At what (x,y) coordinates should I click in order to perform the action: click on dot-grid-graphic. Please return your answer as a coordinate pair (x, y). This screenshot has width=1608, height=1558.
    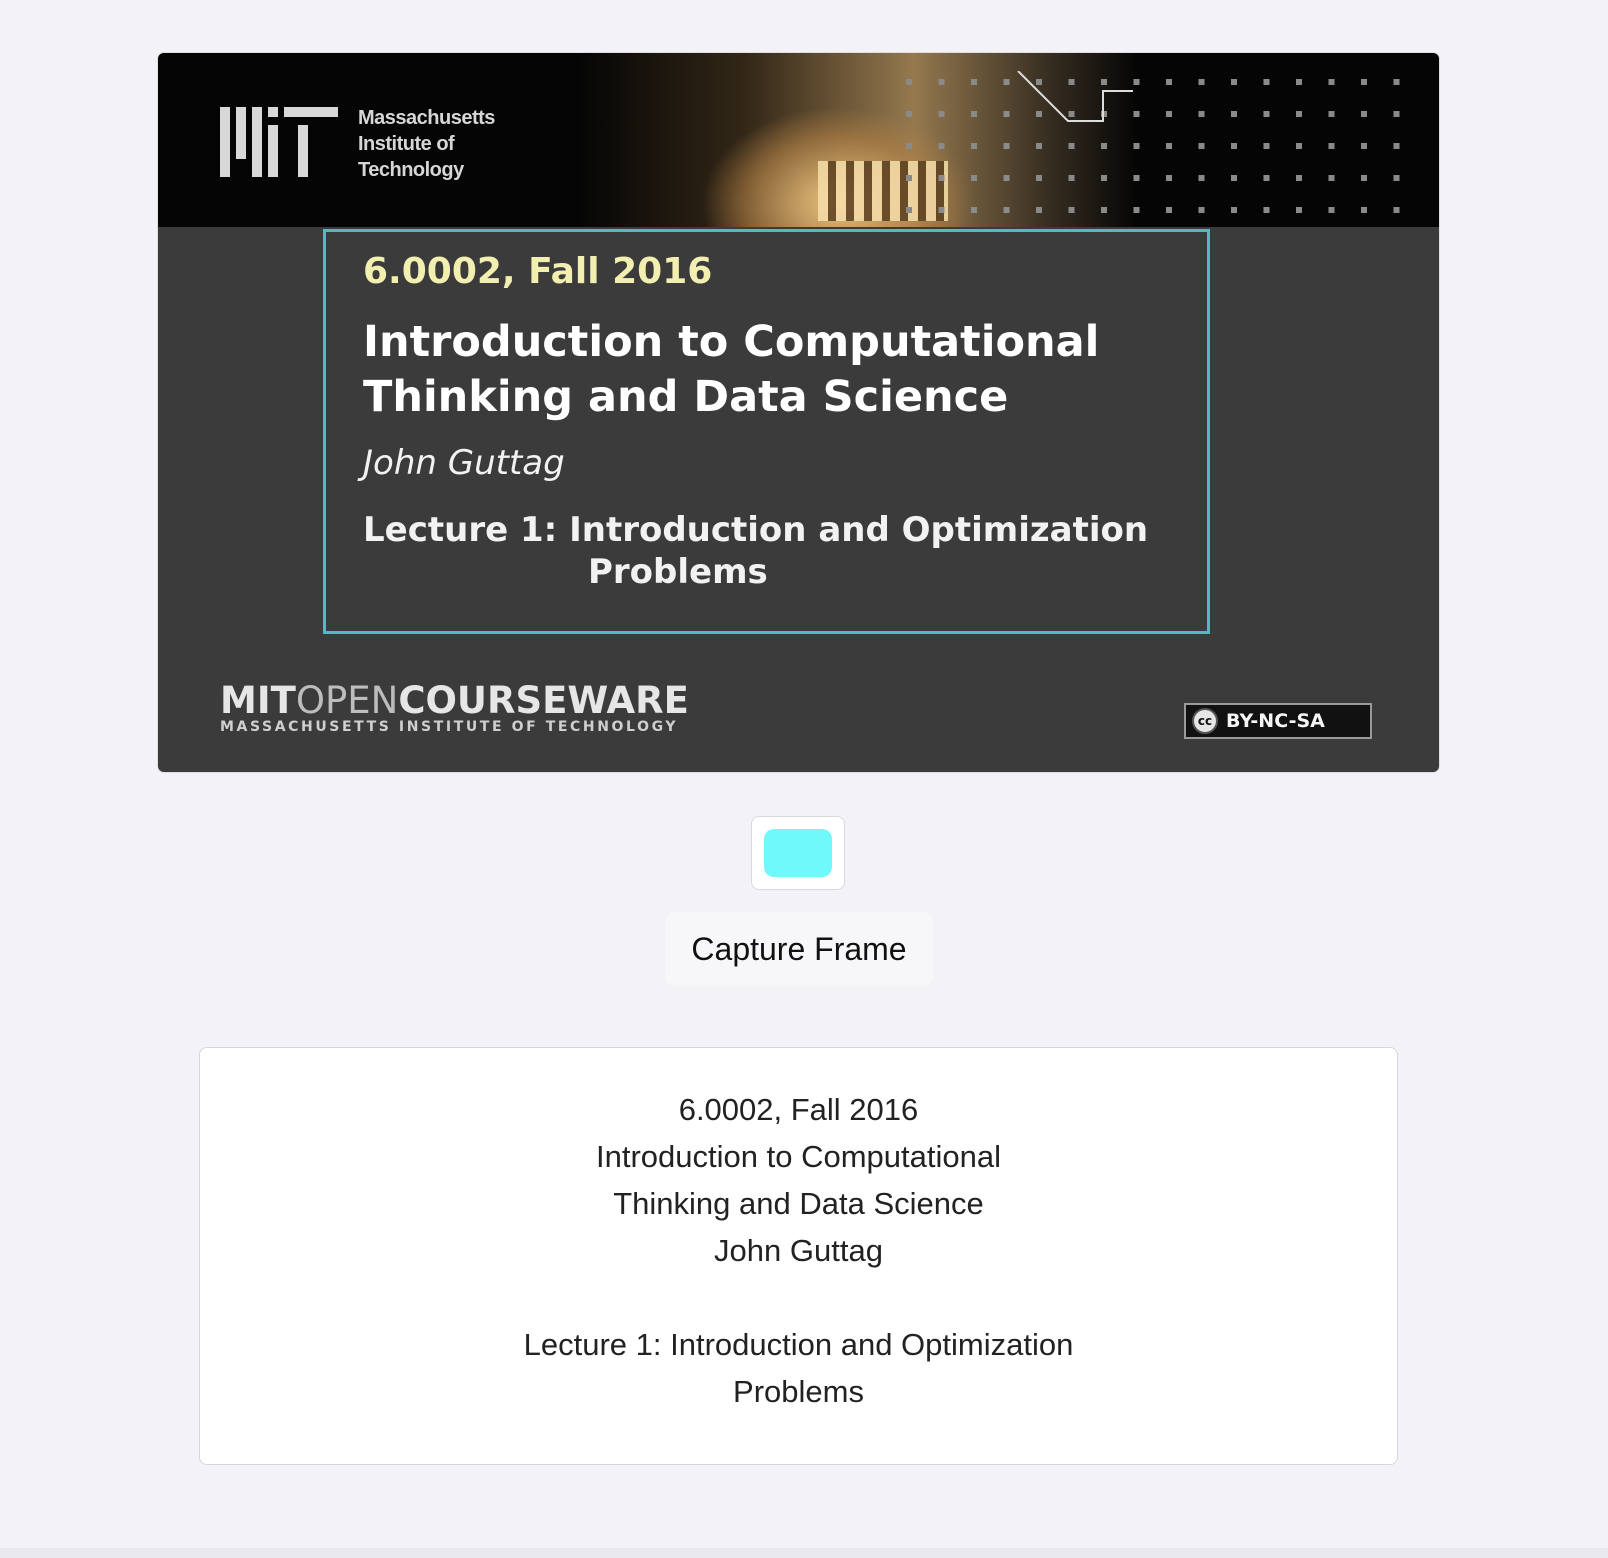
    Looking at the image, I should click on (1153, 142).